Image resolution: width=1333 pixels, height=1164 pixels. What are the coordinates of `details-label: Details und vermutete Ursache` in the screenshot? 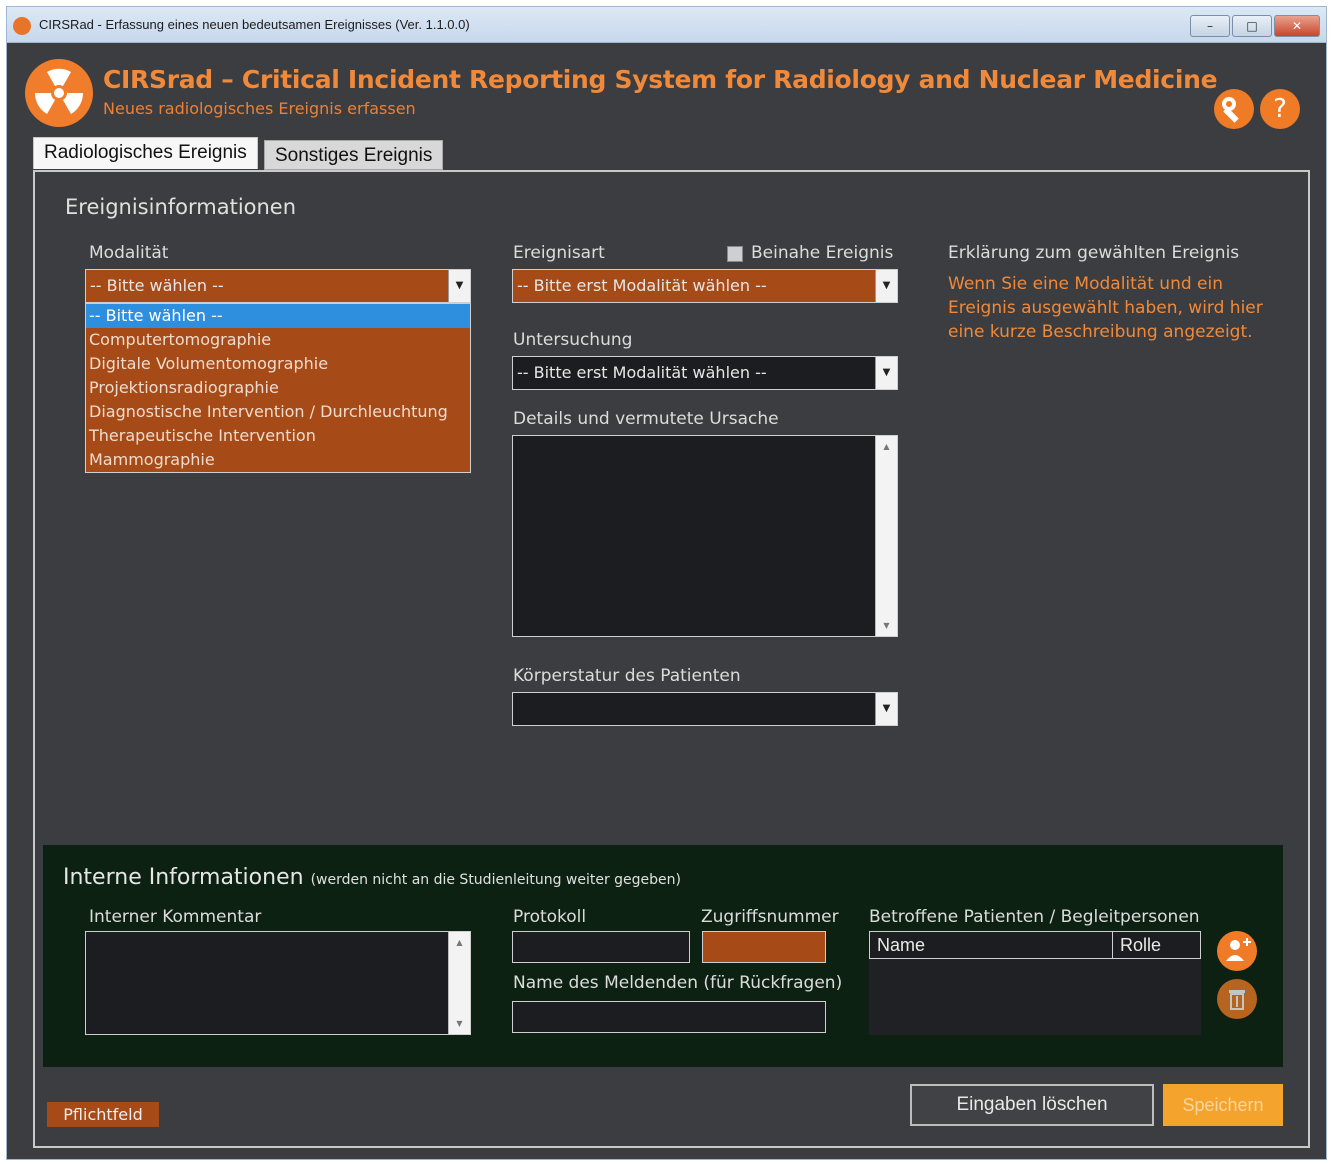 It's located at (646, 419).